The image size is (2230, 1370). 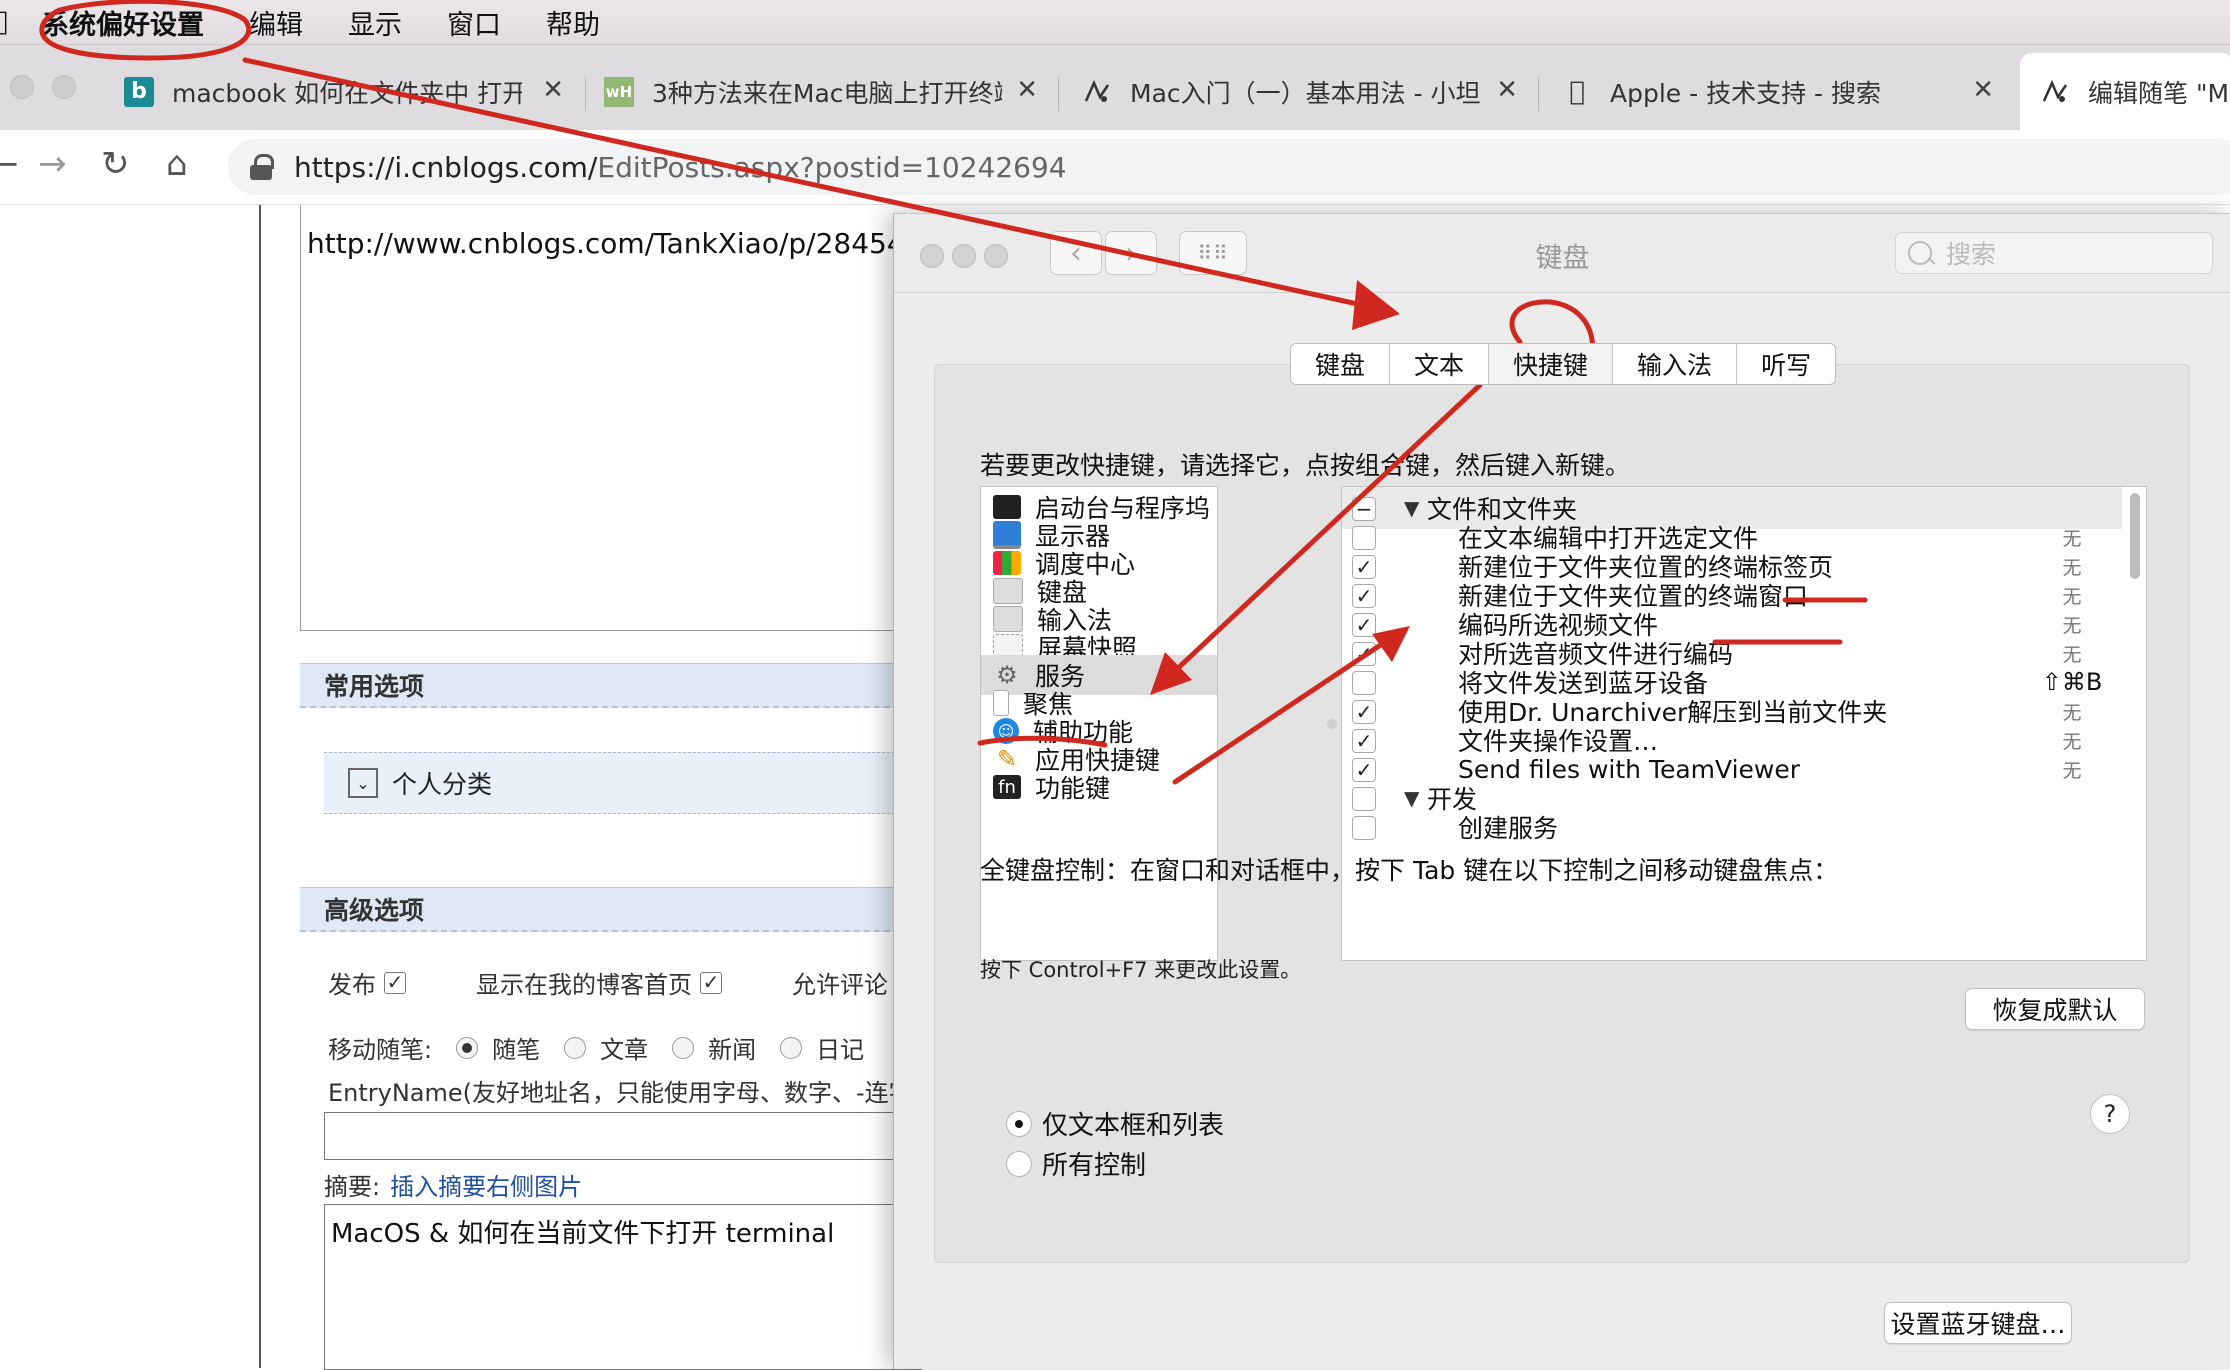 What do you see at coordinates (467, 1047) in the screenshot?
I see `move-radio-post` at bounding box center [467, 1047].